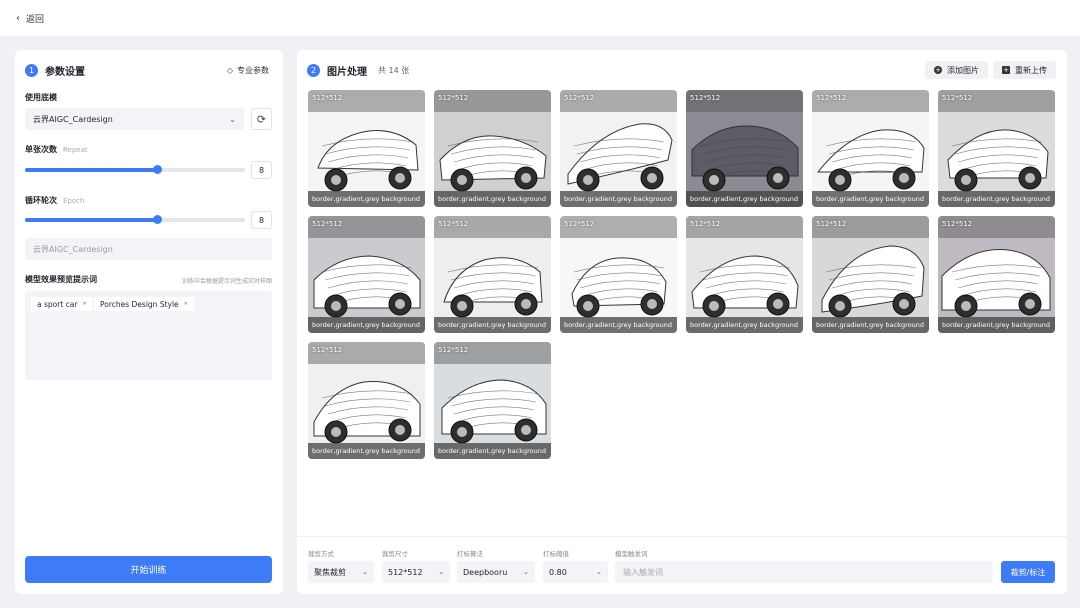 The image size is (1080, 608). Describe the element at coordinates (956, 70) in the screenshot. I see `add-image-button: + 添加图片` at that location.